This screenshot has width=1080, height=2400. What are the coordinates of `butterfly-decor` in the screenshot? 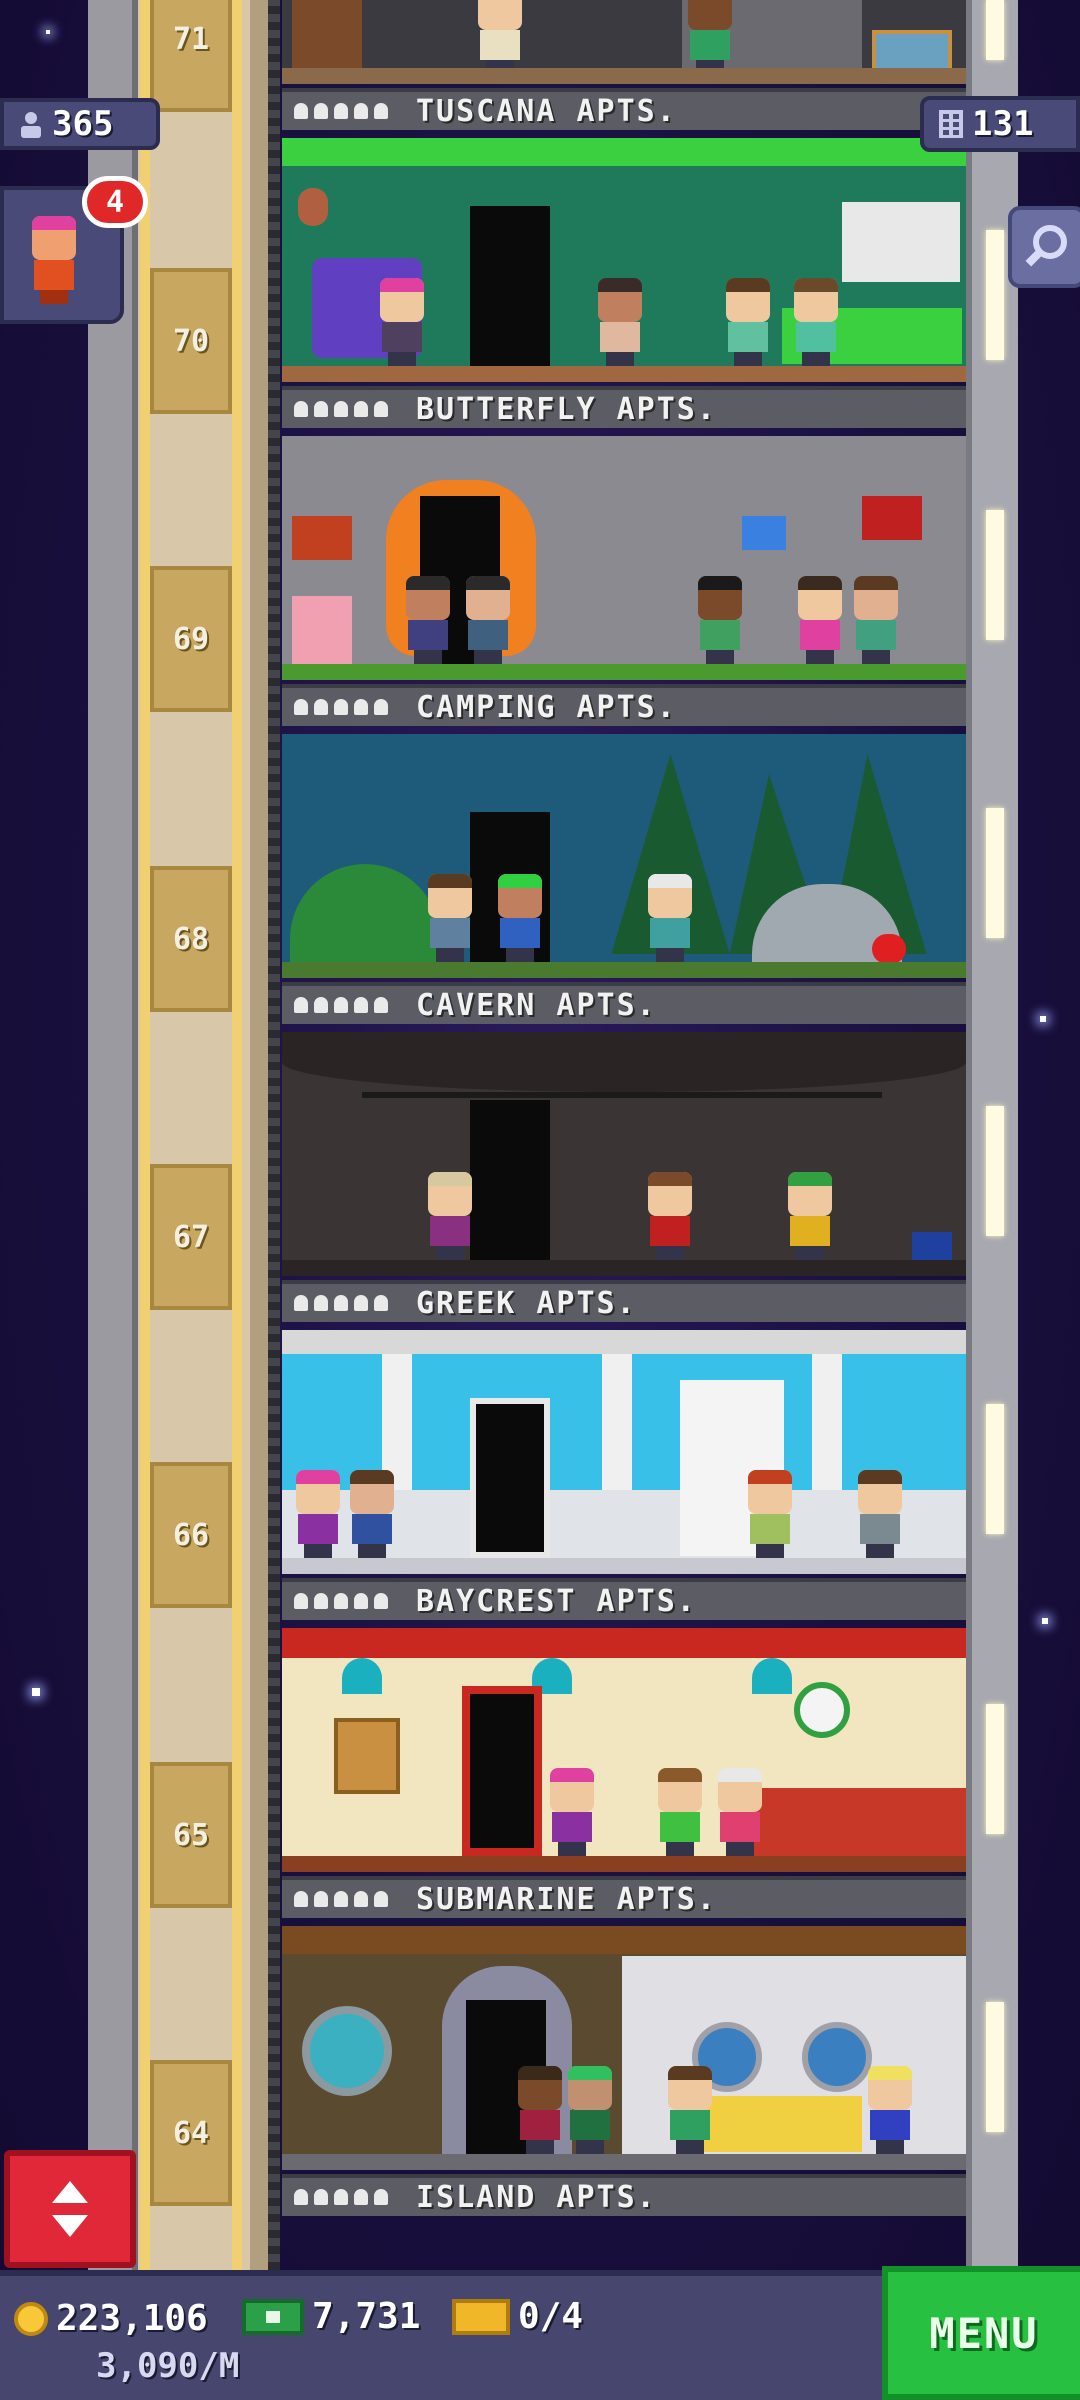 It's located at (892, 518).